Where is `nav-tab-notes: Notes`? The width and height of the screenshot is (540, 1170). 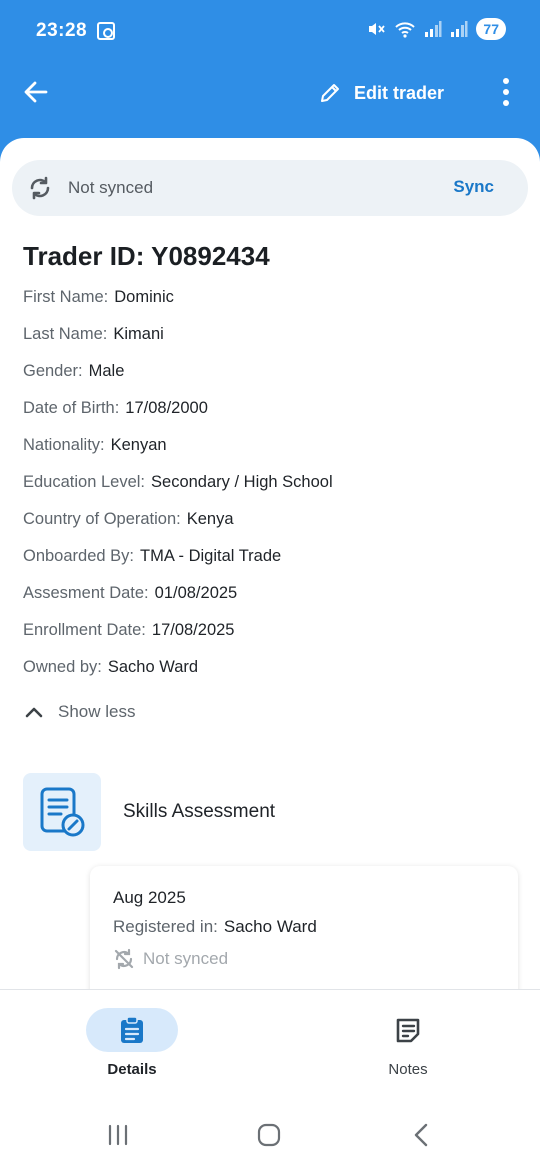
nav-tab-notes: Notes is located at coordinates (408, 1043).